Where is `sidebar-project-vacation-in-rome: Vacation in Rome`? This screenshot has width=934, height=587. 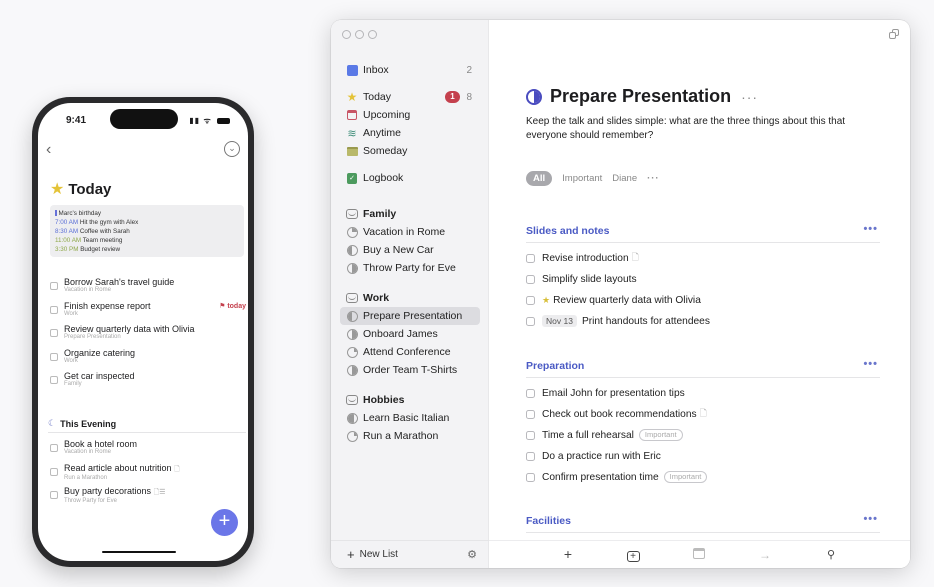
sidebar-project-vacation-in-rome: Vacation in Rome is located at coordinates (410, 232).